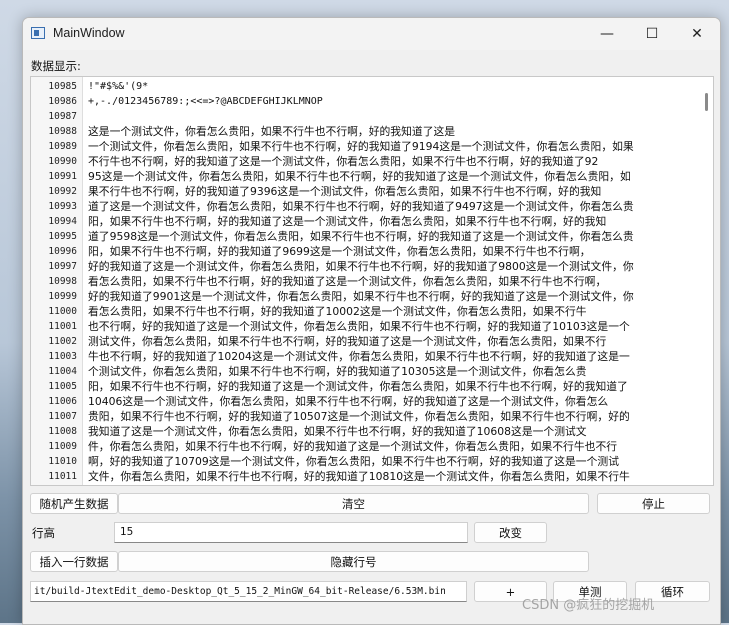 The height and width of the screenshot is (625, 729). Describe the element at coordinates (89, 33) in the screenshot. I see `window-title: MainWindow` at that location.